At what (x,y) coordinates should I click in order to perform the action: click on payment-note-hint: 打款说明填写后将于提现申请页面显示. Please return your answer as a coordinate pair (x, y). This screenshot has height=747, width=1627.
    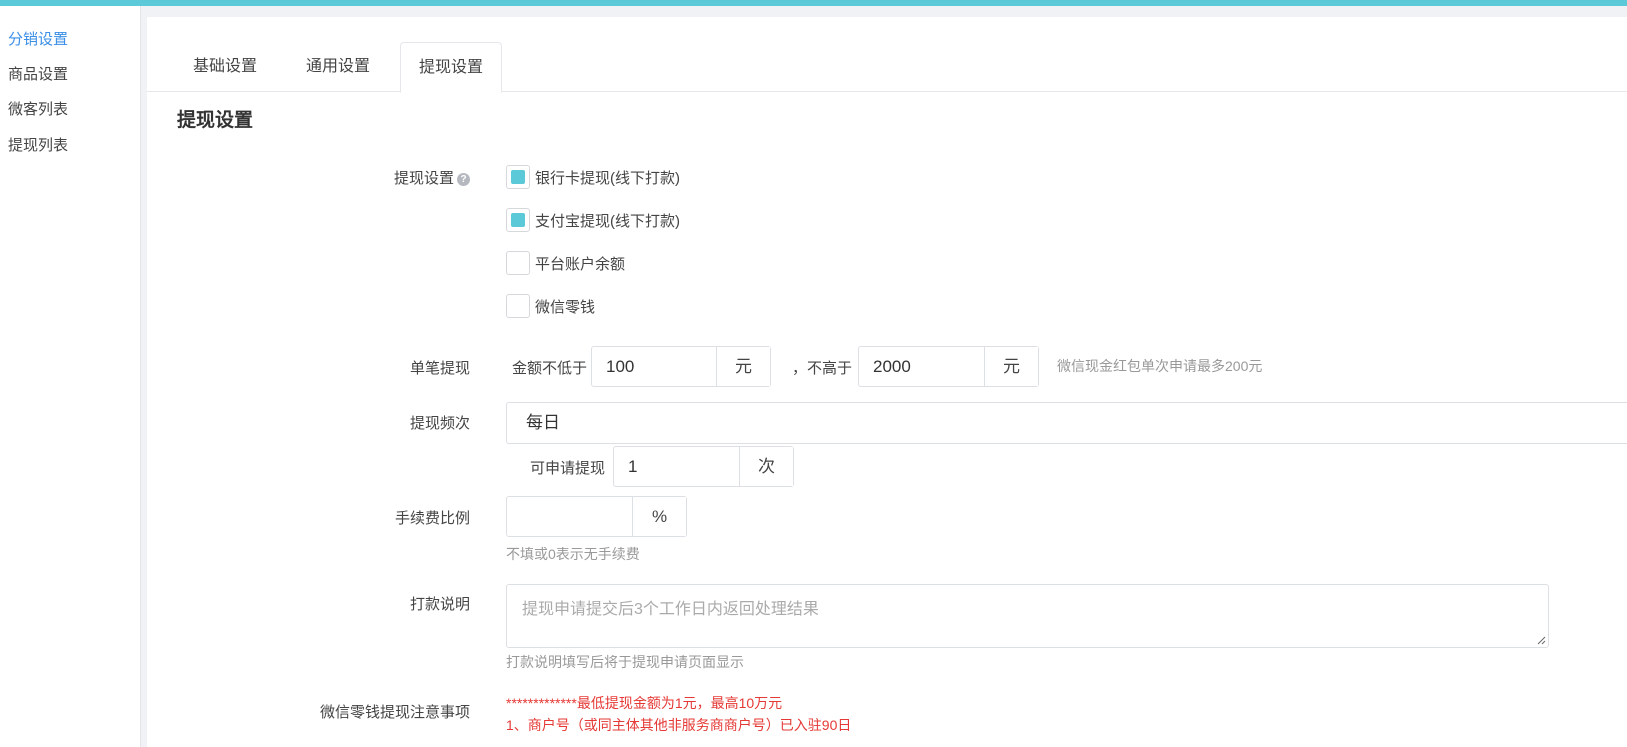
    Looking at the image, I should click on (625, 662).